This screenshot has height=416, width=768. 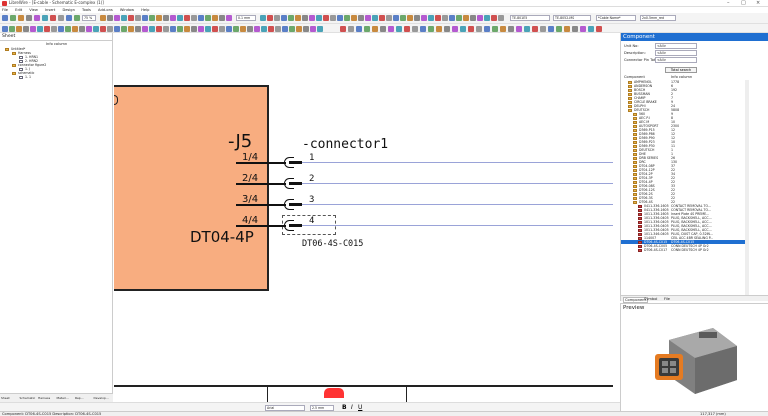 I want to click on cable-combo-1: TE-801E5, so click(x=530, y=18).